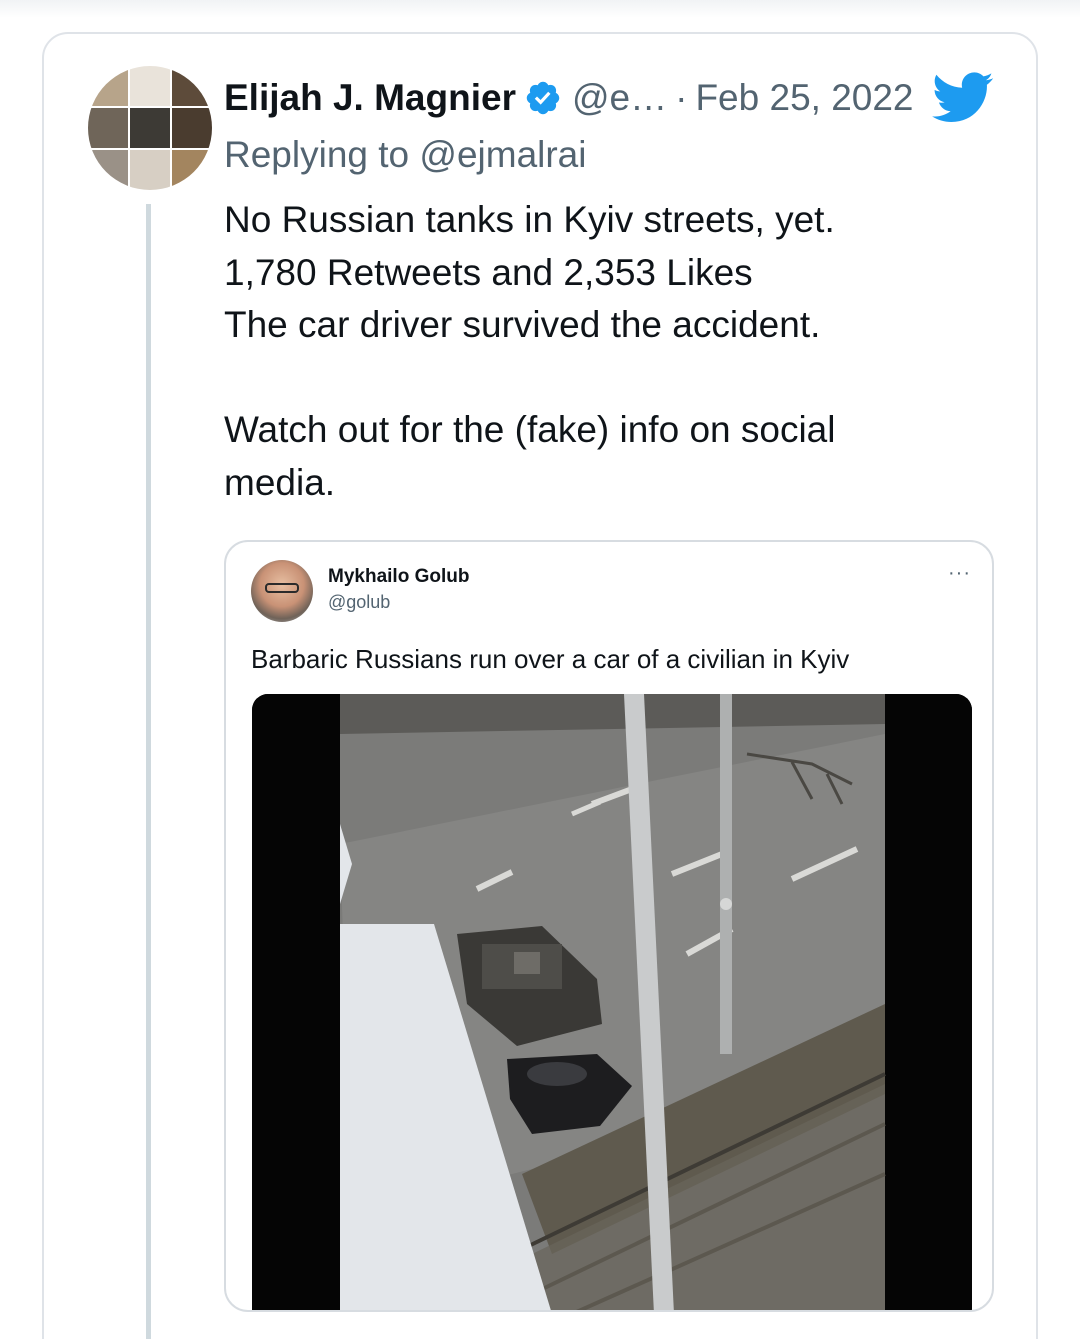 This screenshot has width=1080, height=1339. Describe the element at coordinates (282, 591) in the screenshot. I see `quoted-author-avatar` at that location.